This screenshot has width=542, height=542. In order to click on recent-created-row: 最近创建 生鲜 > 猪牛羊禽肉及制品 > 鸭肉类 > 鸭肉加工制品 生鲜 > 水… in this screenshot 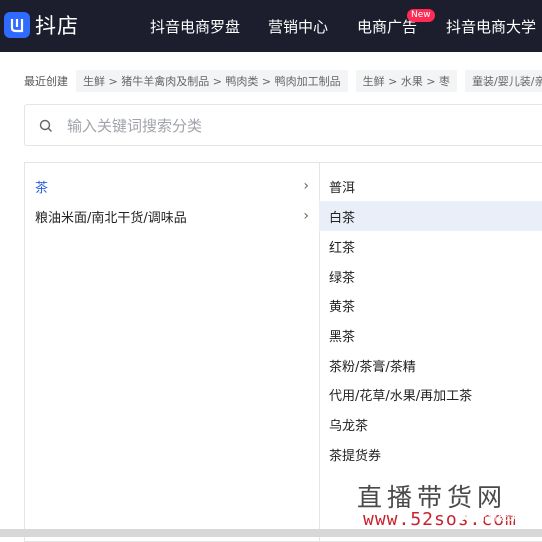, I will do `click(283, 81)`.